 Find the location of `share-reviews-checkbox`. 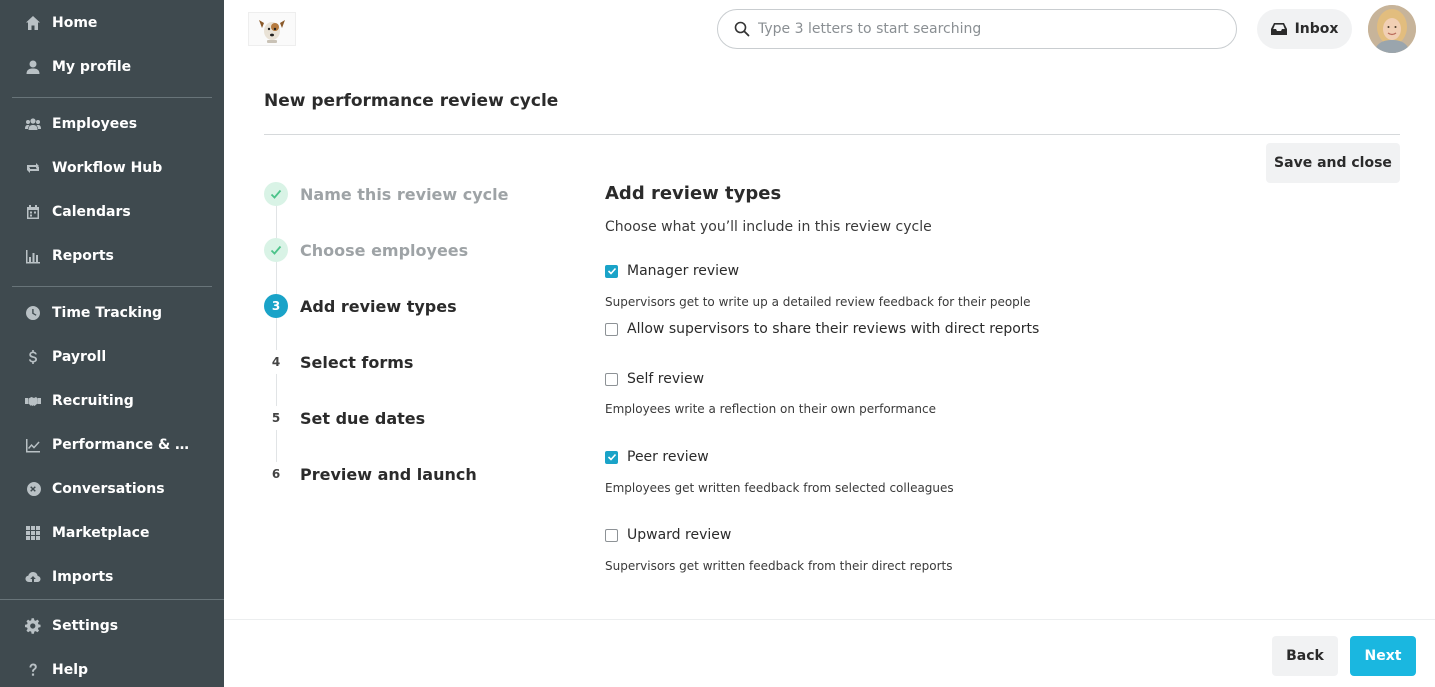

share-reviews-checkbox is located at coordinates (611, 329).